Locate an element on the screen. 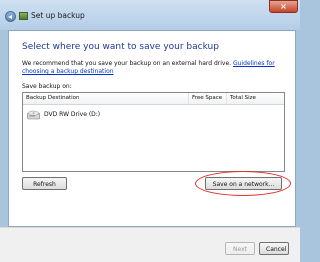 This screenshot has height=262, width=320. cancel-button: Cancel is located at coordinates (274, 248).